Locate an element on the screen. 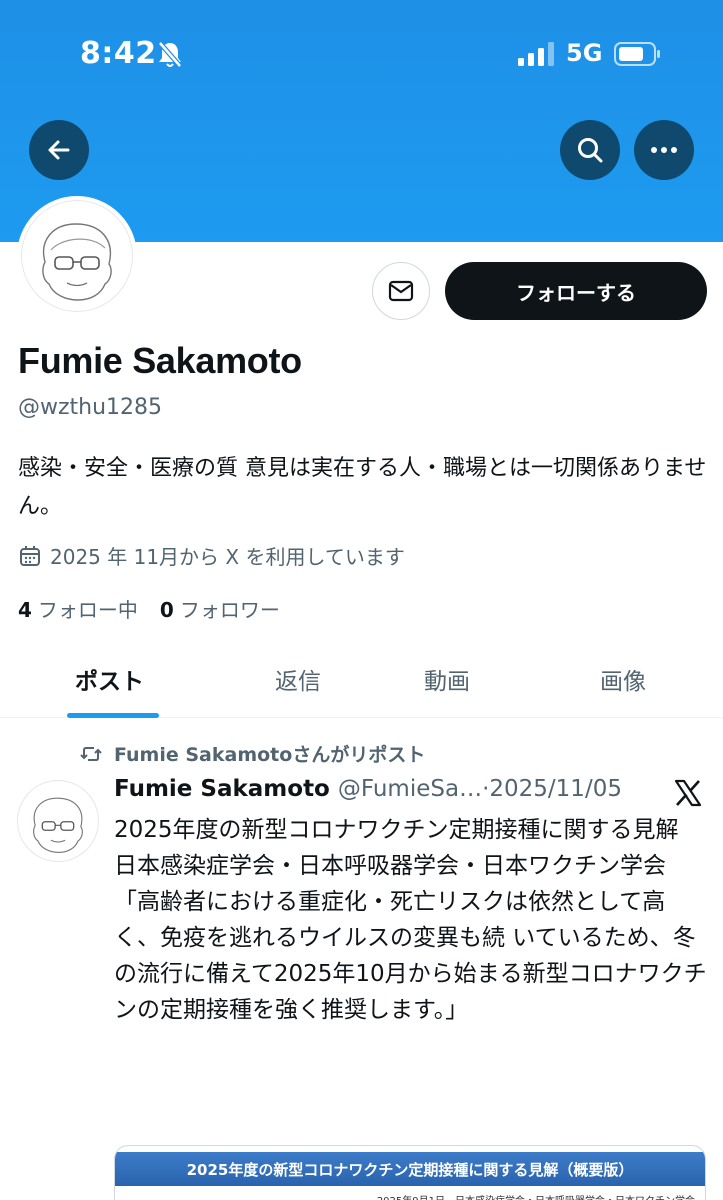 This screenshot has width=723, height=1200. following-count: 4 is located at coordinates (25, 610).